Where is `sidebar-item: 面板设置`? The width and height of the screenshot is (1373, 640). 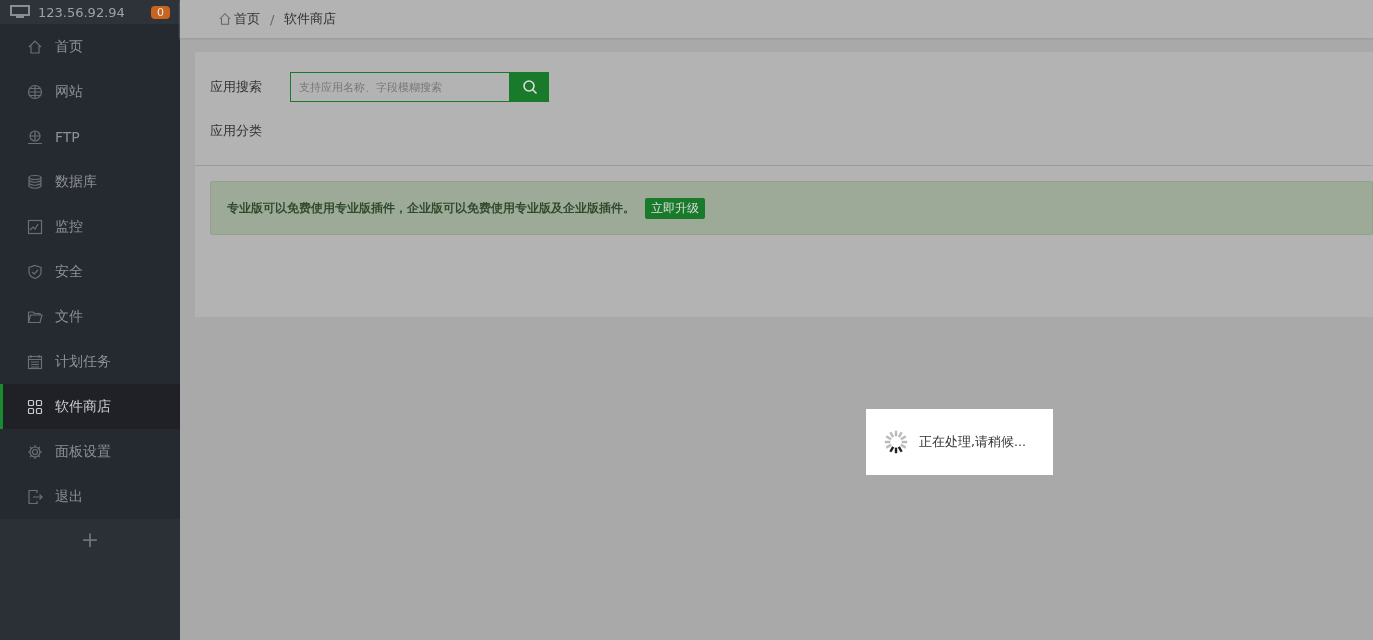
sidebar-item: 面板设置 is located at coordinates (90, 451).